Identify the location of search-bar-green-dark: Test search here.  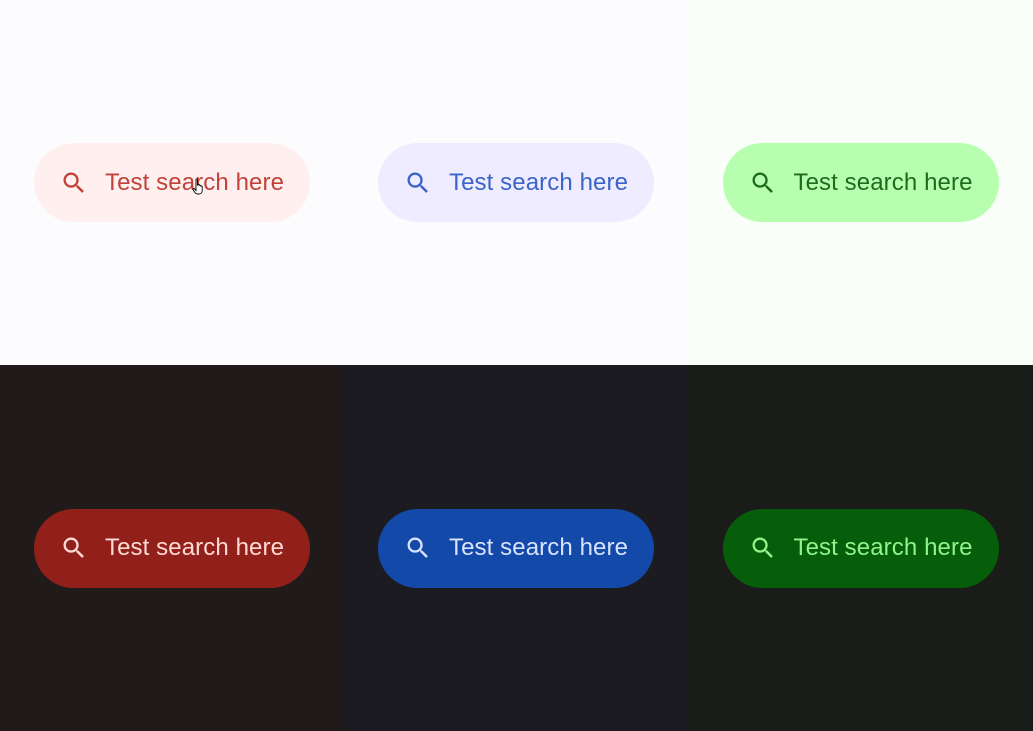
(860, 548).